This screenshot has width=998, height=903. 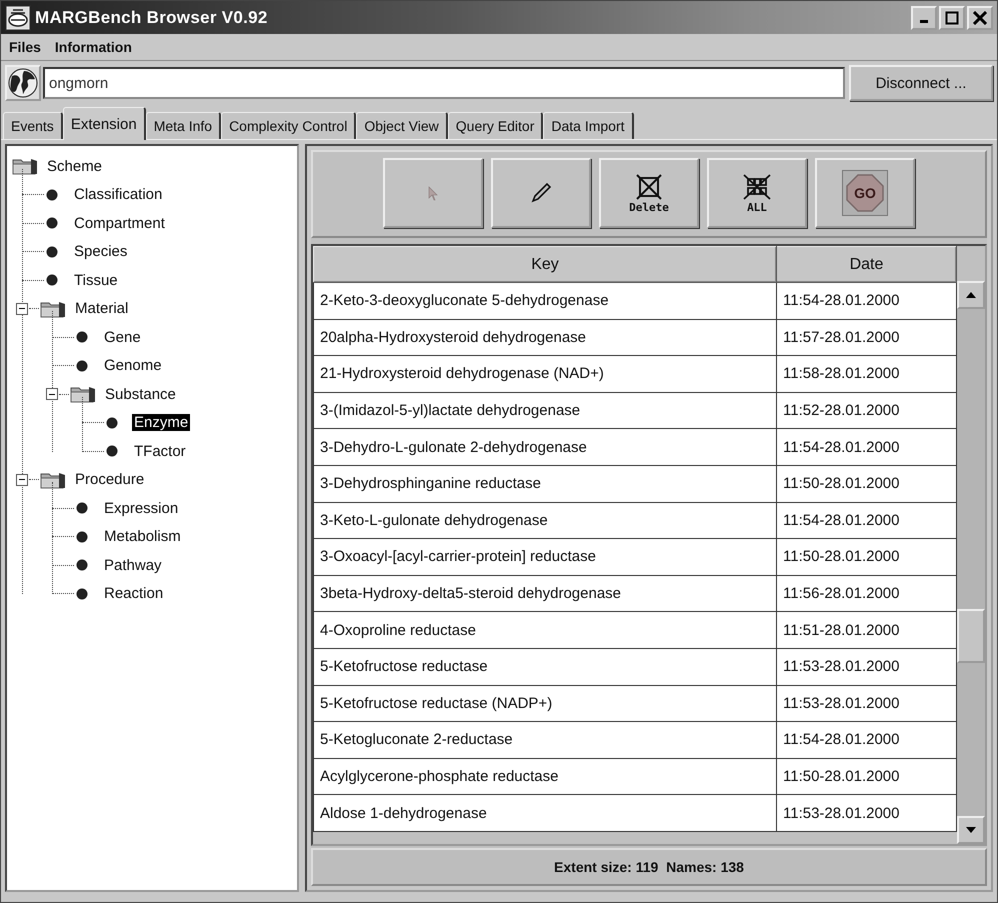 I want to click on minimize-icon, so click(x=924, y=21).